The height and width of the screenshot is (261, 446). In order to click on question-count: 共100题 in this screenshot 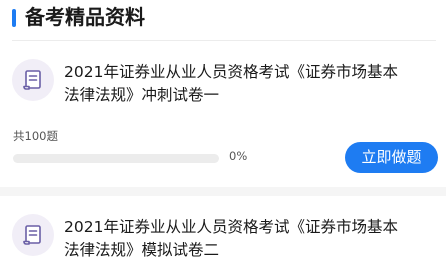, I will do `click(35, 136)`.